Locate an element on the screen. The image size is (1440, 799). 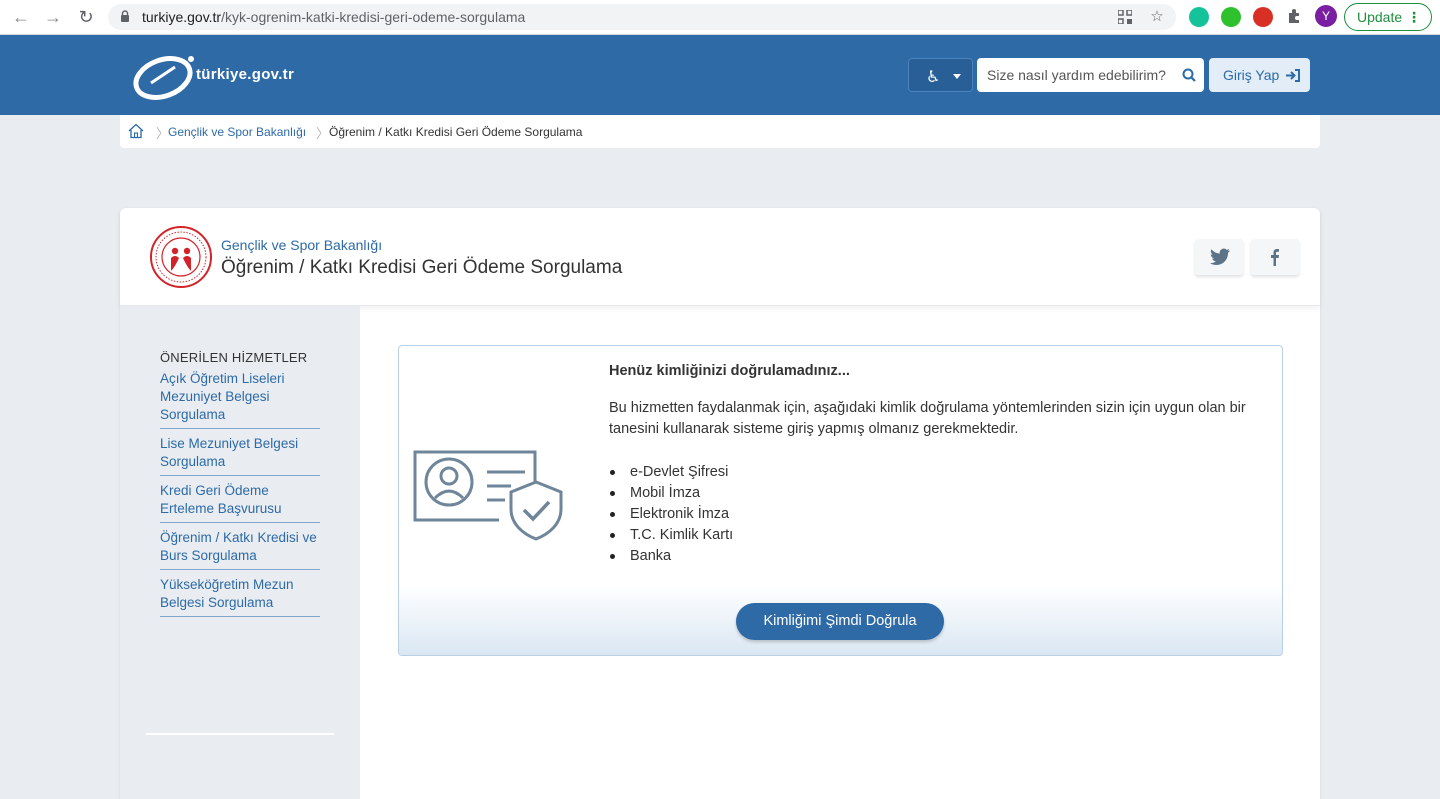
search-icon is located at coordinates (1189, 75).